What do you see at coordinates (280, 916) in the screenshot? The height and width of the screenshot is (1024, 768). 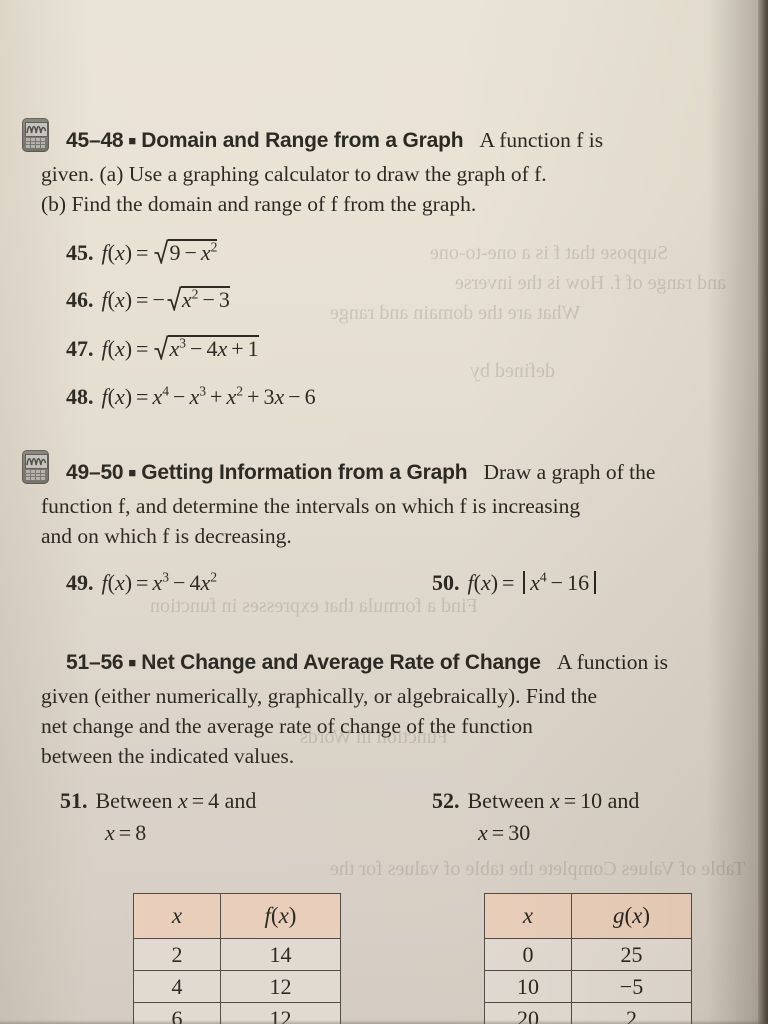 I see `table-col-header-fx: f(x)` at bounding box center [280, 916].